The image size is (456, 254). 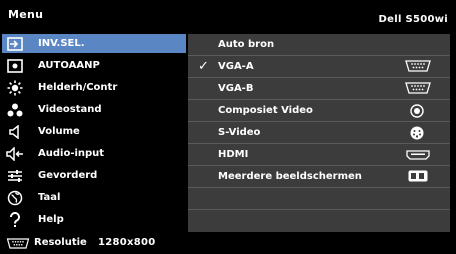 I want to click on projector-model: Dell S500wi, so click(x=413, y=19).